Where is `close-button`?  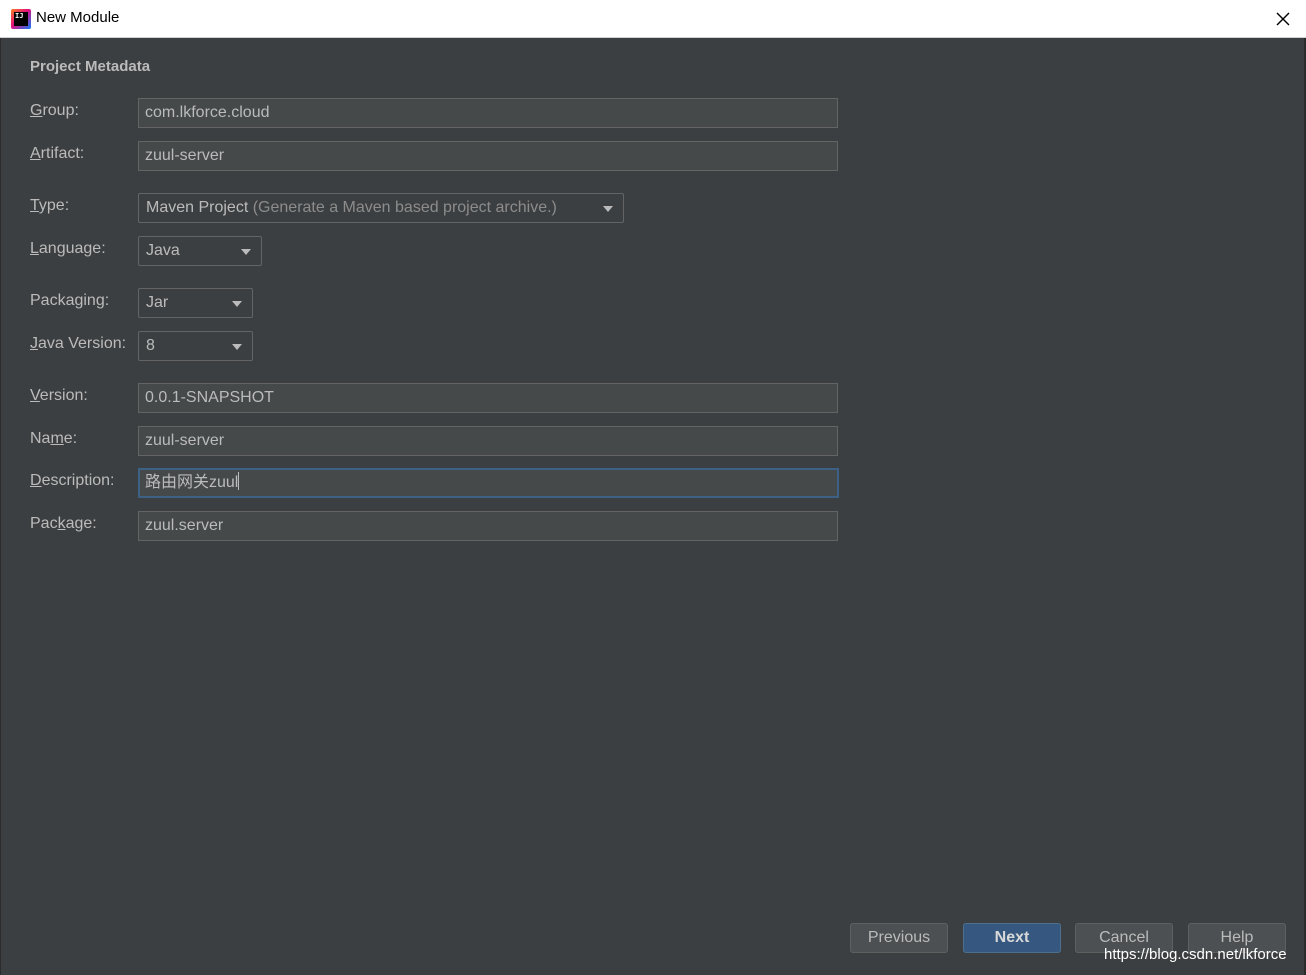 close-button is located at coordinates (1283, 19).